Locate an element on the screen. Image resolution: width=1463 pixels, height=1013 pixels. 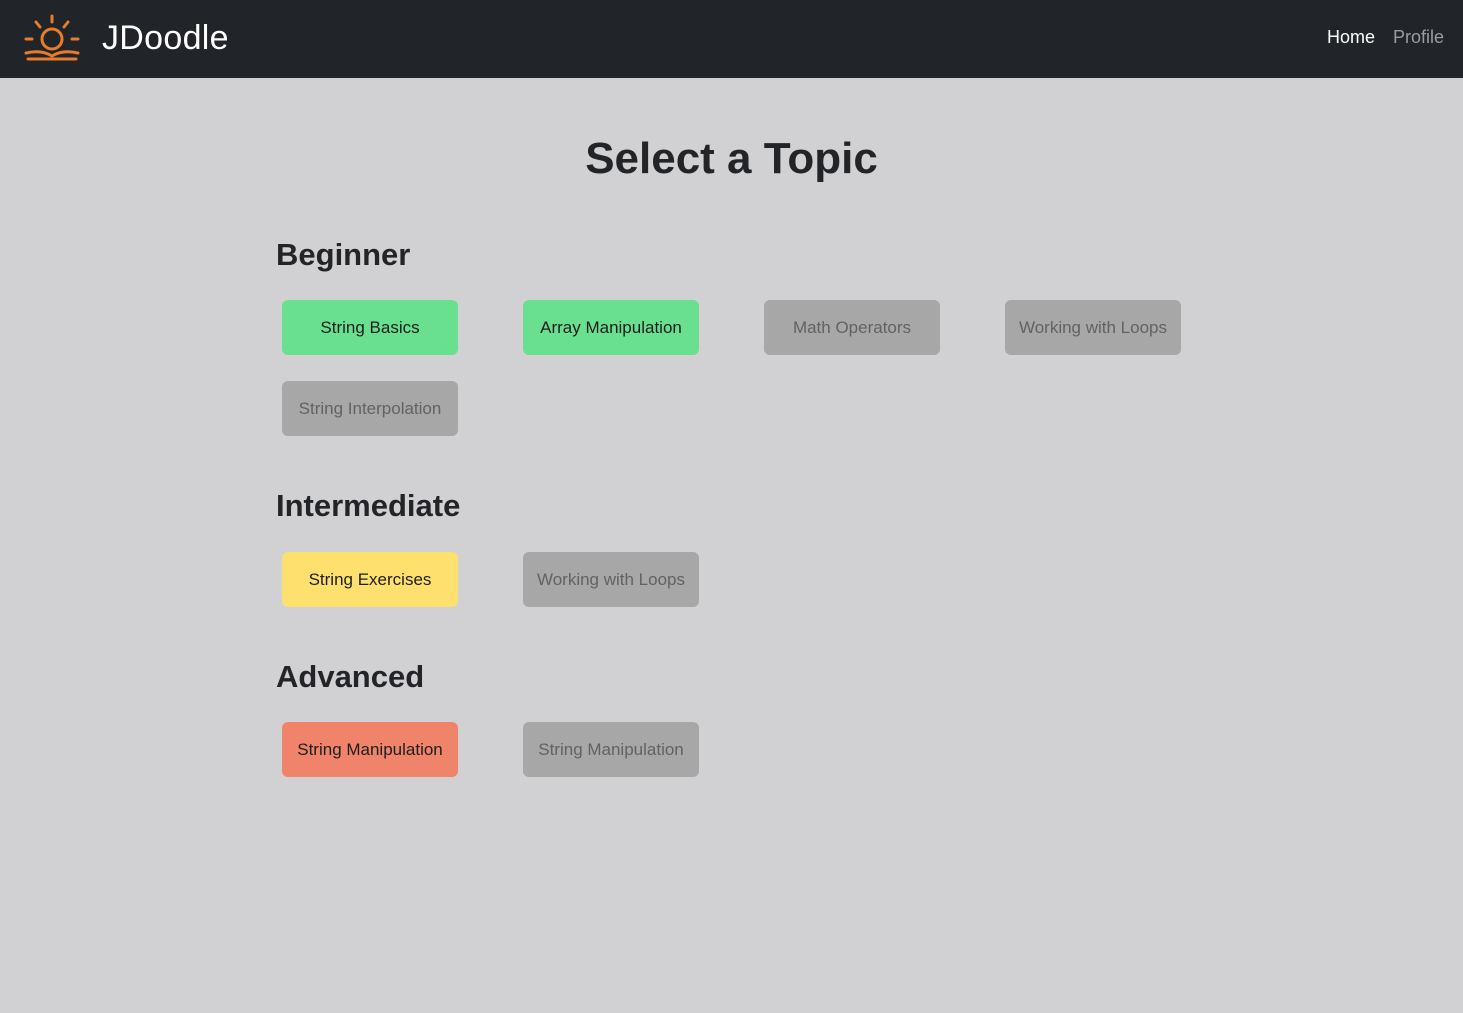
nav-link-profile: Profile is located at coordinates (1418, 37).